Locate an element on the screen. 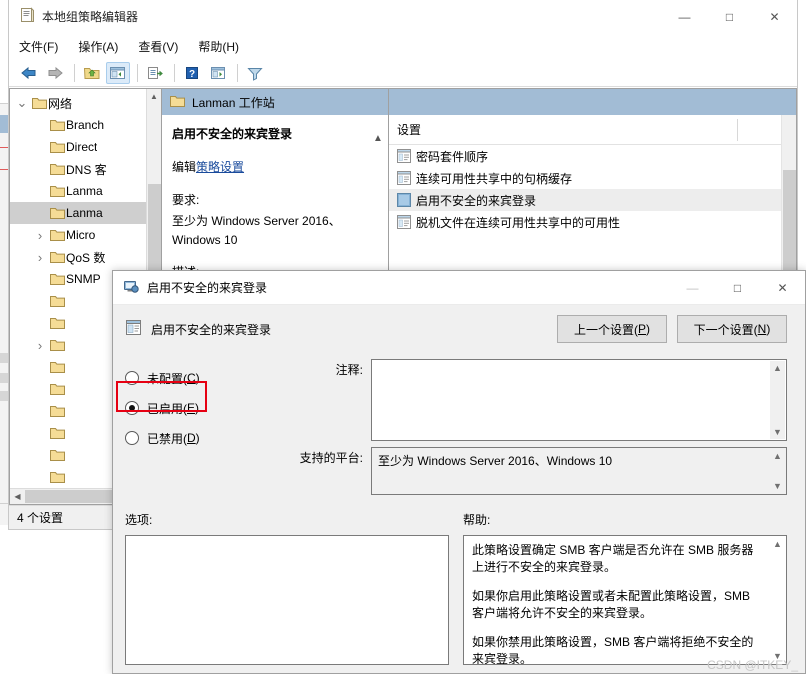 This screenshot has height=674, width=806. next-button-text: 下一个设置( is located at coordinates (725, 329).